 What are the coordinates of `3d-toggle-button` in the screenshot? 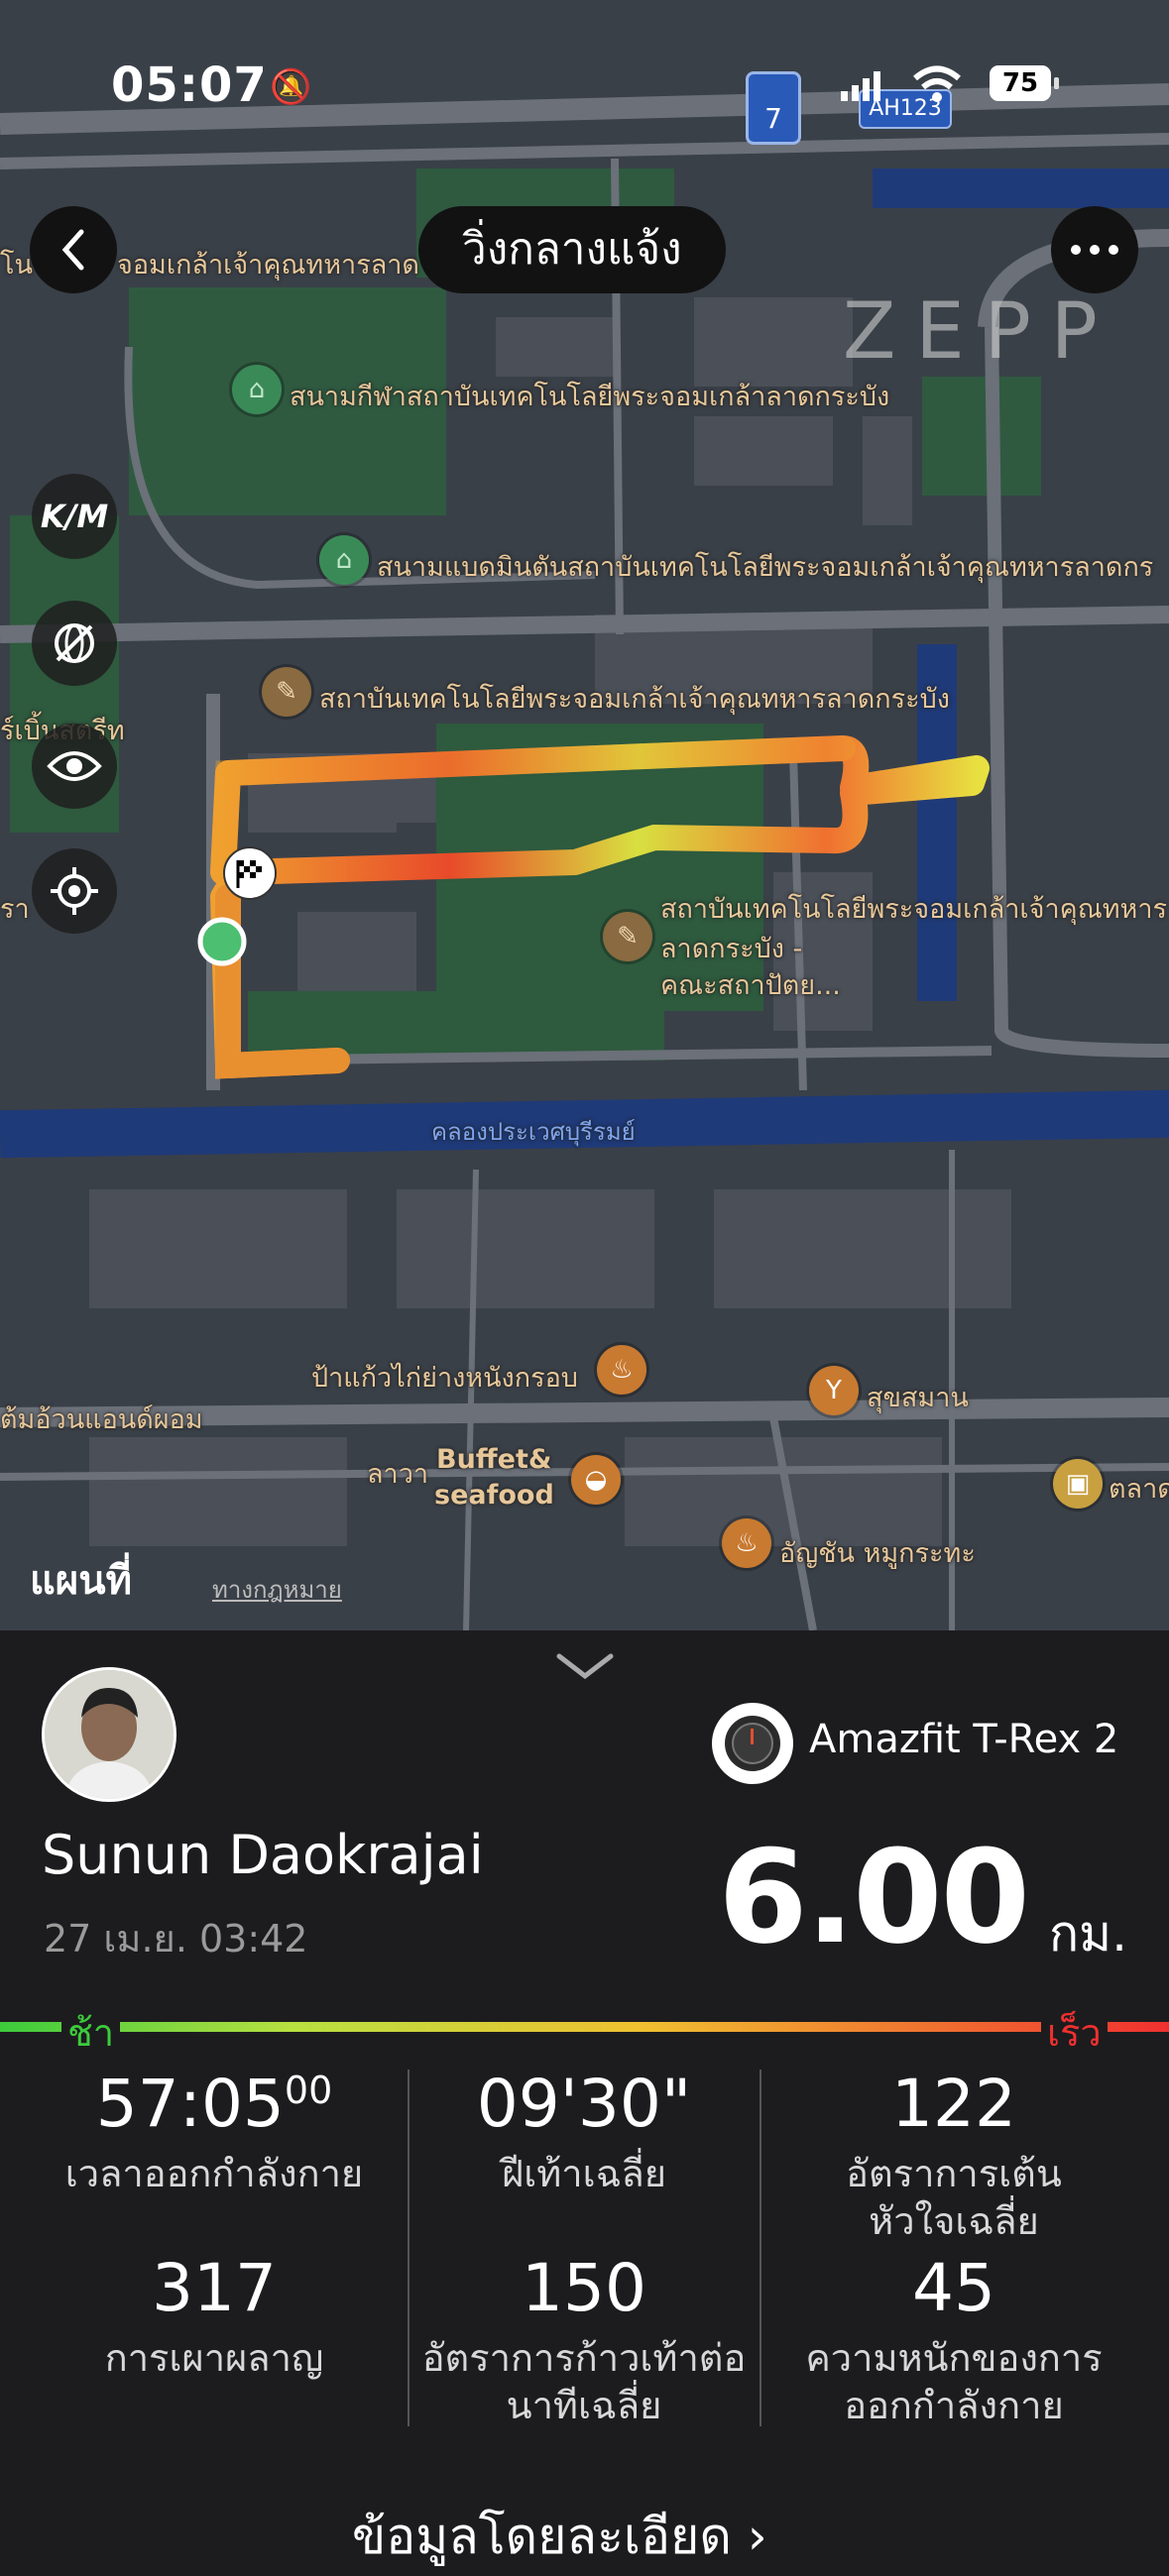 It's located at (74, 643).